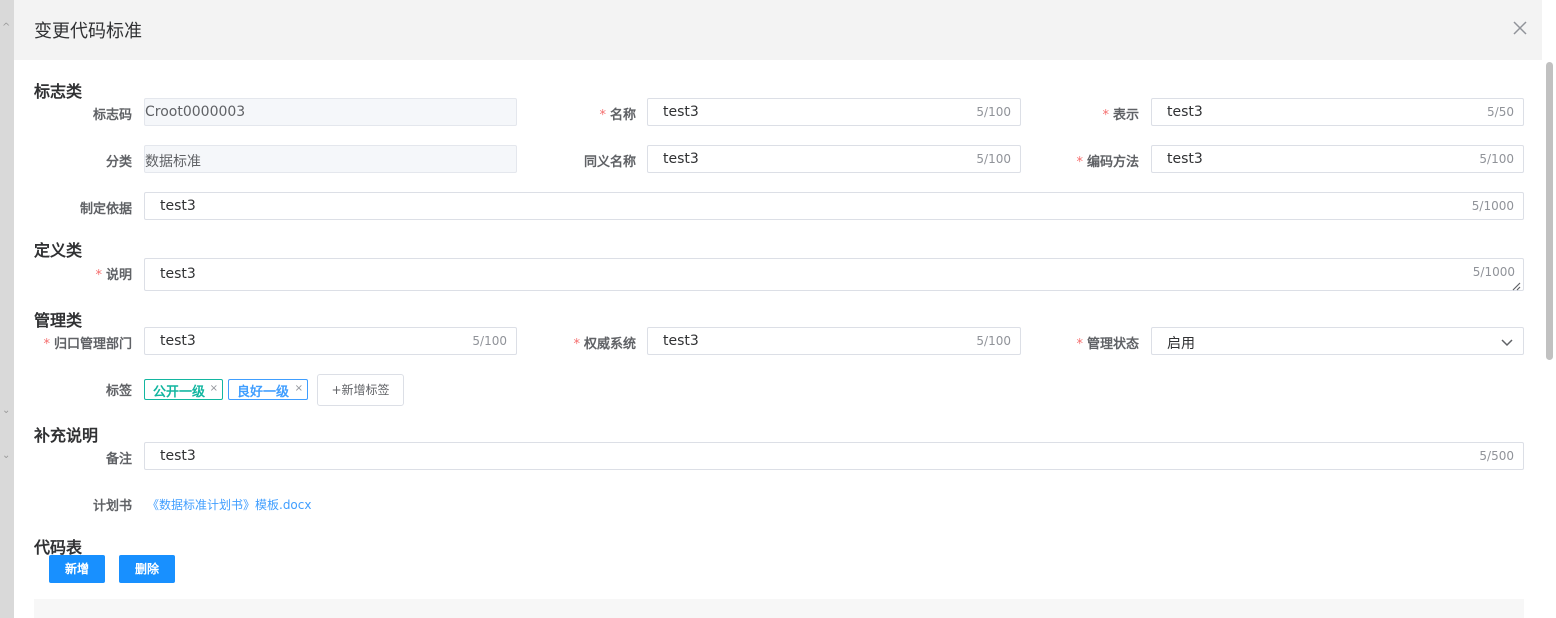 This screenshot has width=1556, height=618. What do you see at coordinates (178, 206) in the screenshot?
I see `basis-value: test3` at bounding box center [178, 206].